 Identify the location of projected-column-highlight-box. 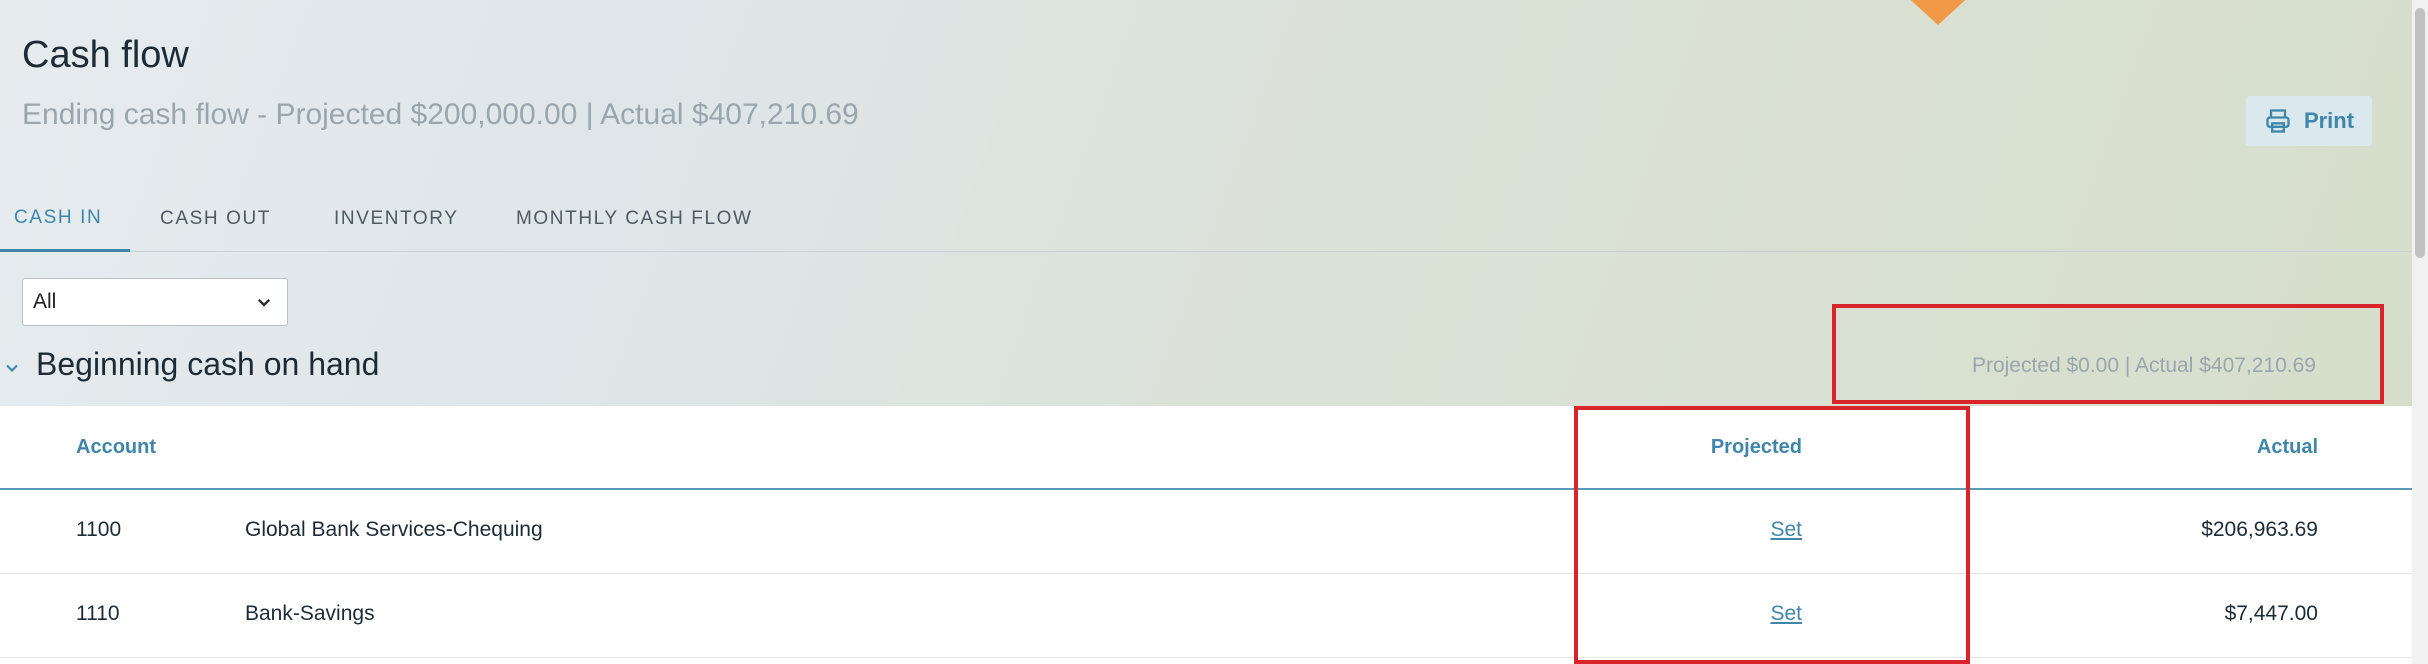
(1772, 535).